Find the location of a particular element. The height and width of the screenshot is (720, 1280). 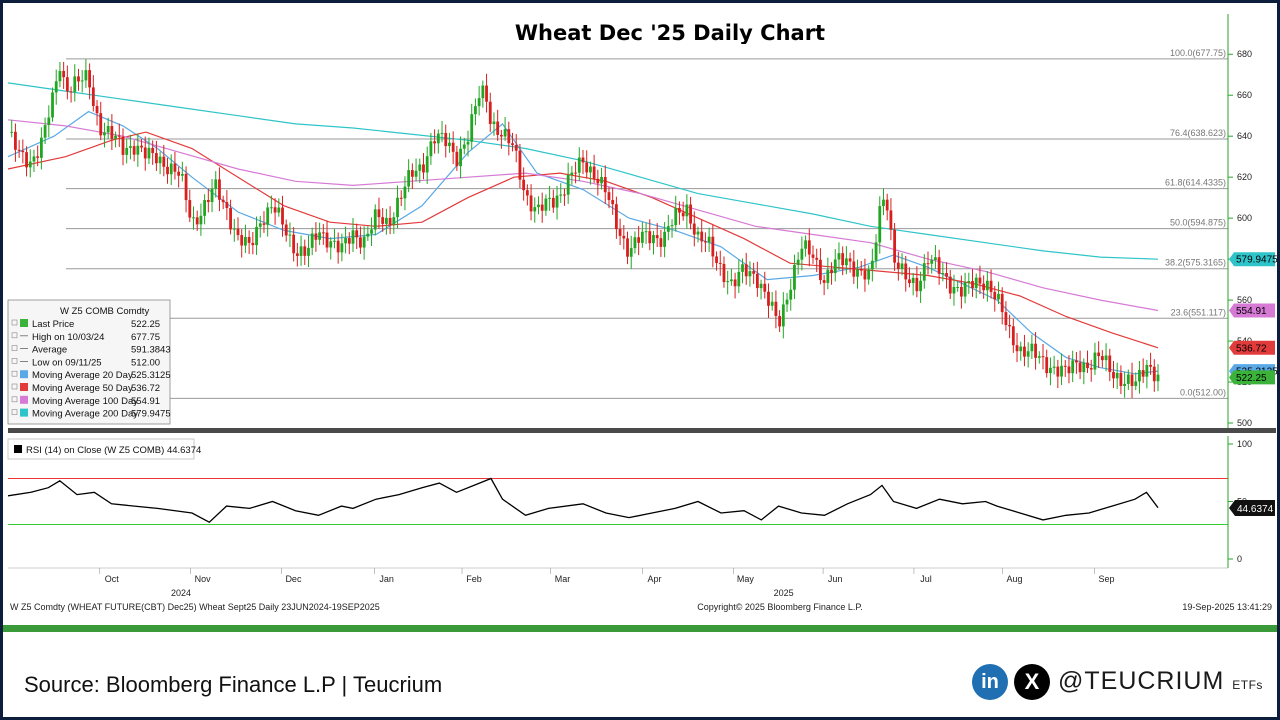

value-tag-text: 536.72 is located at coordinates (1251, 348).